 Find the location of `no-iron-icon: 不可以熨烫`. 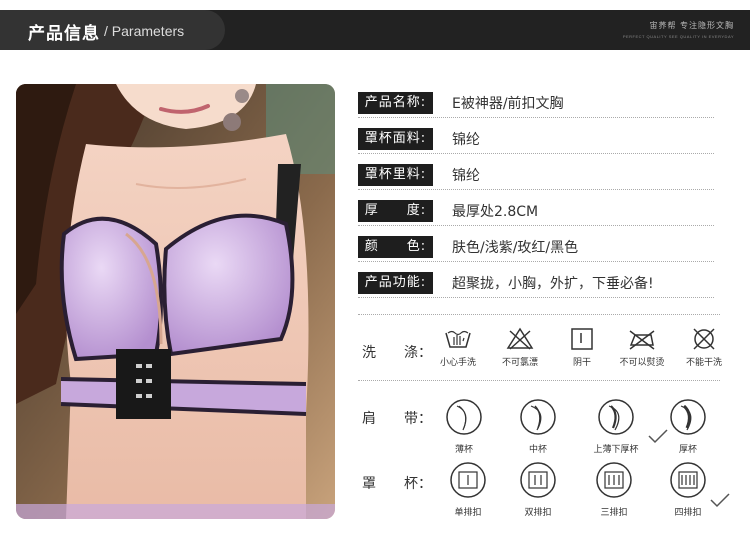

no-iron-icon: 不可以熨烫 is located at coordinates (642, 347).